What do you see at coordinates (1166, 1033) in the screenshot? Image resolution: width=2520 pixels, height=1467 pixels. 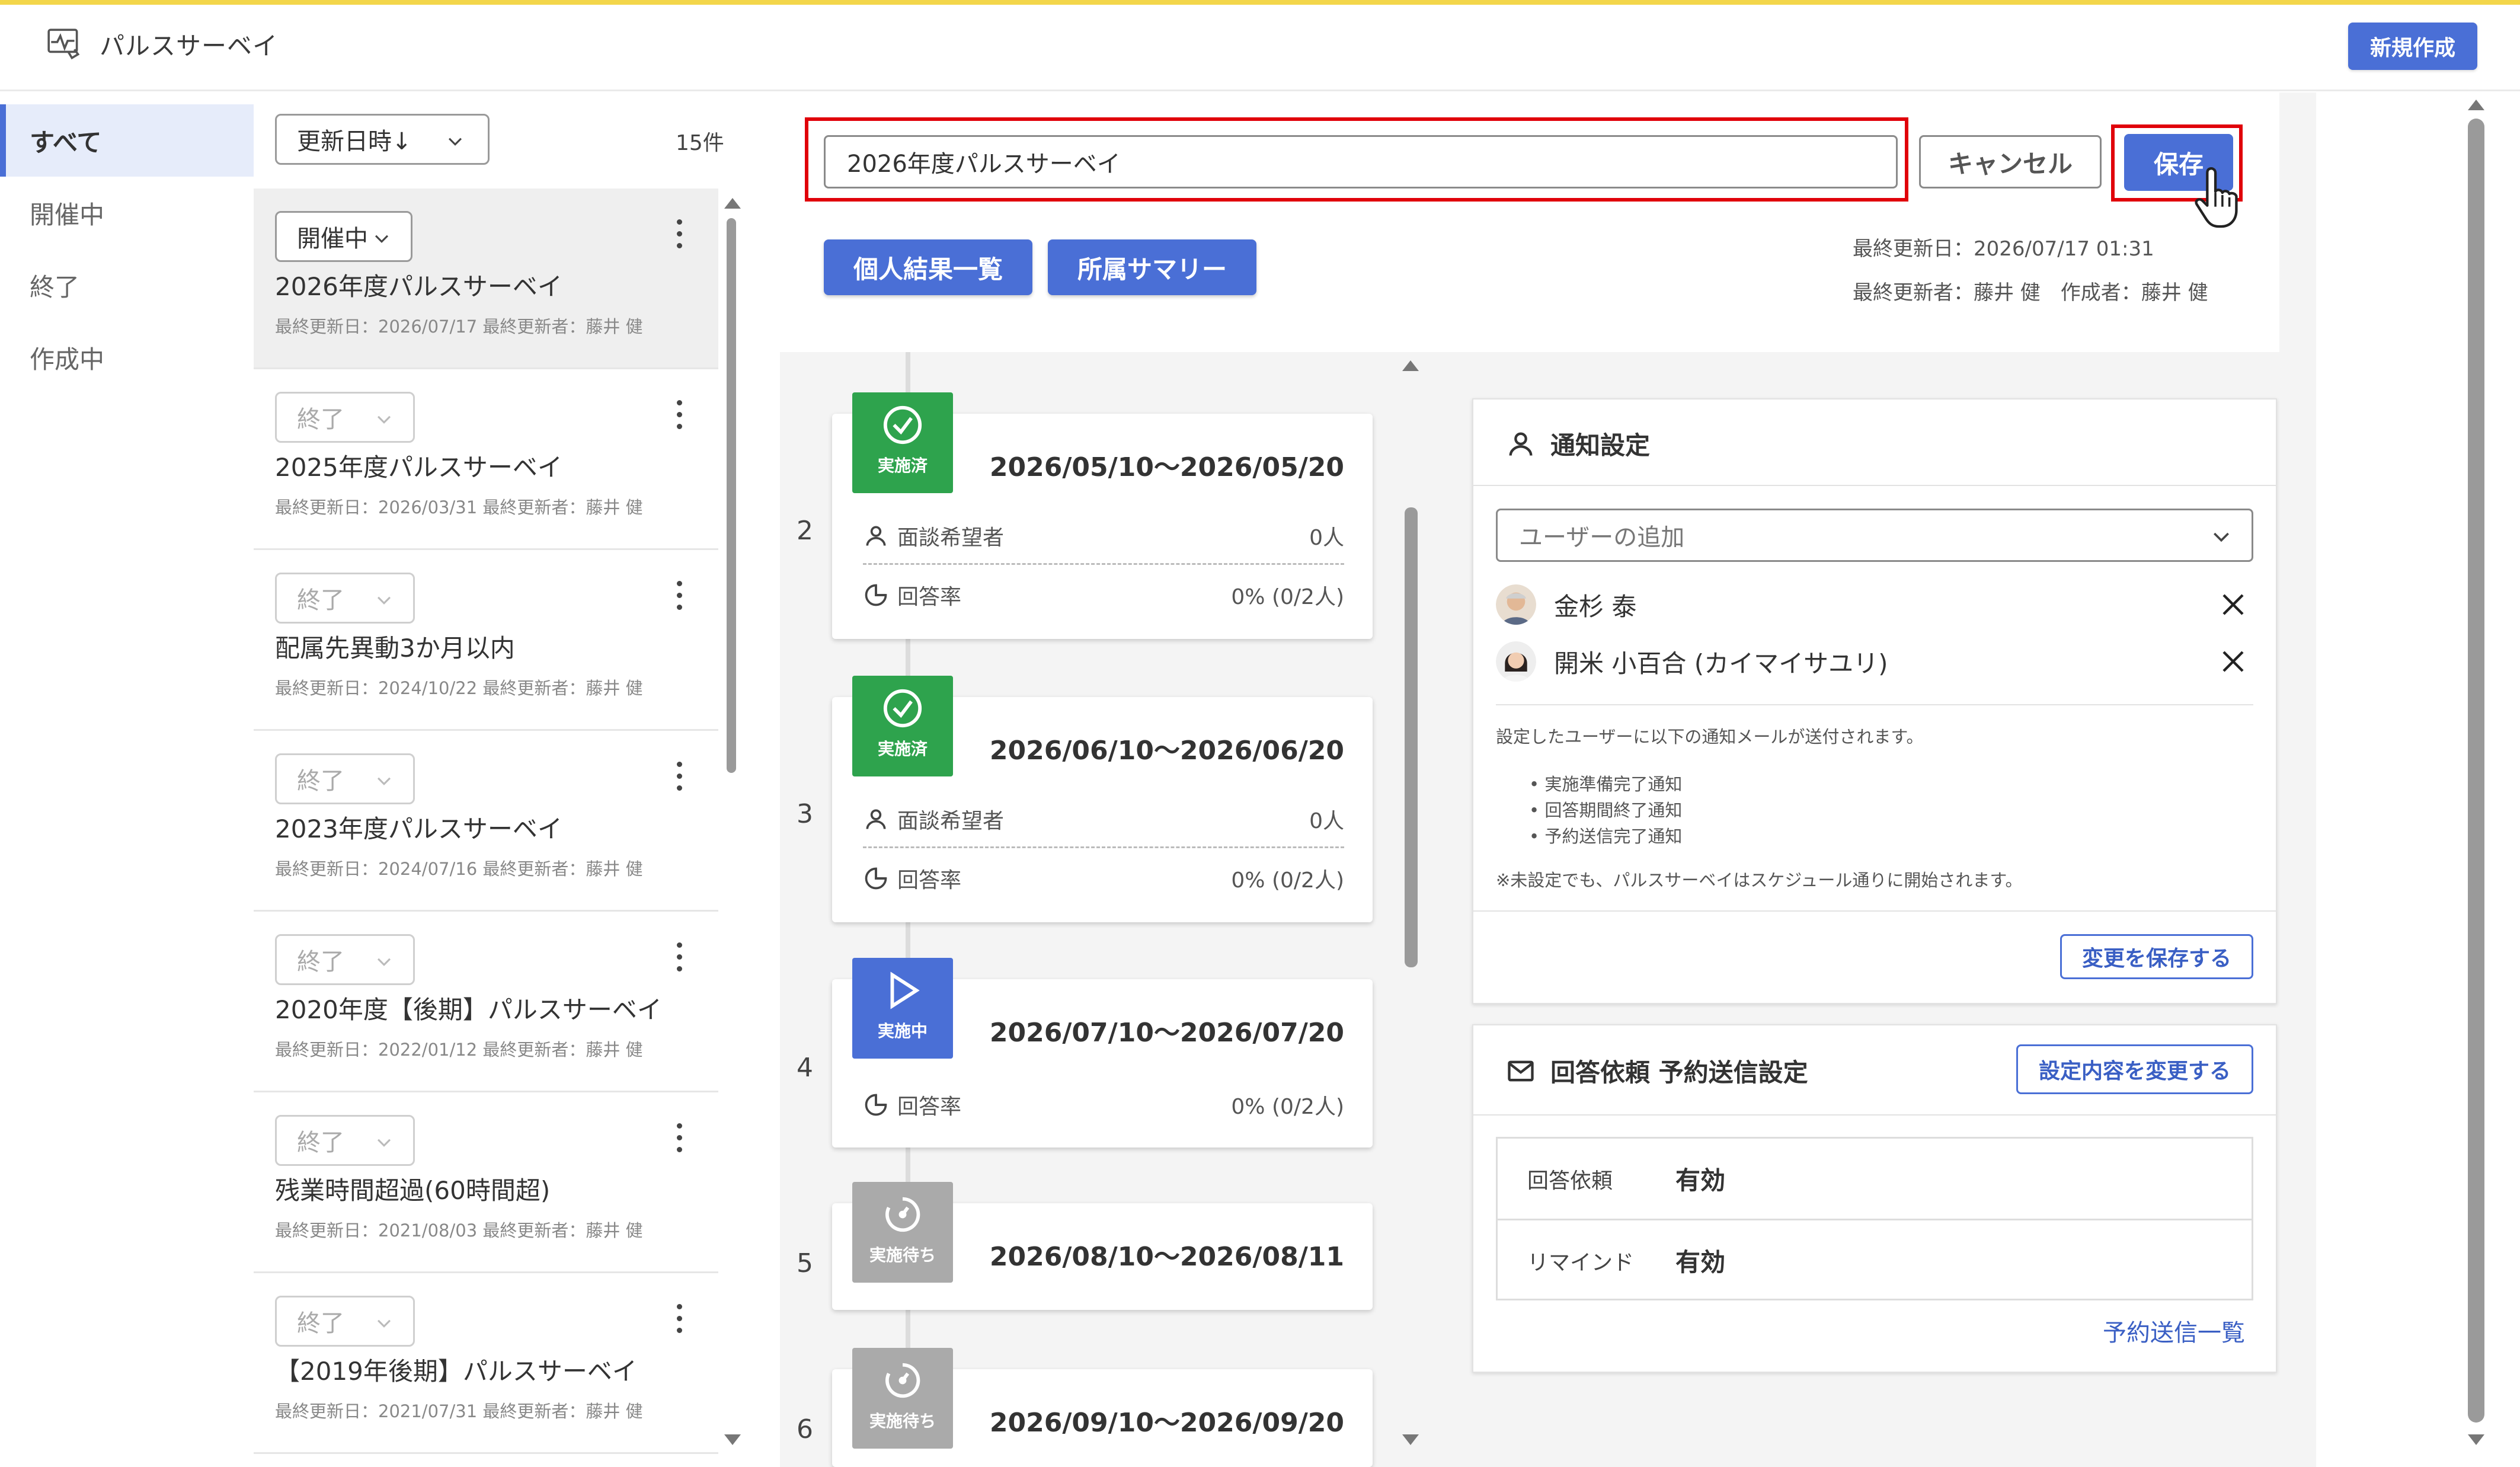 I see `round-period: 2026/07/10～2026/07/20` at bounding box center [1166, 1033].